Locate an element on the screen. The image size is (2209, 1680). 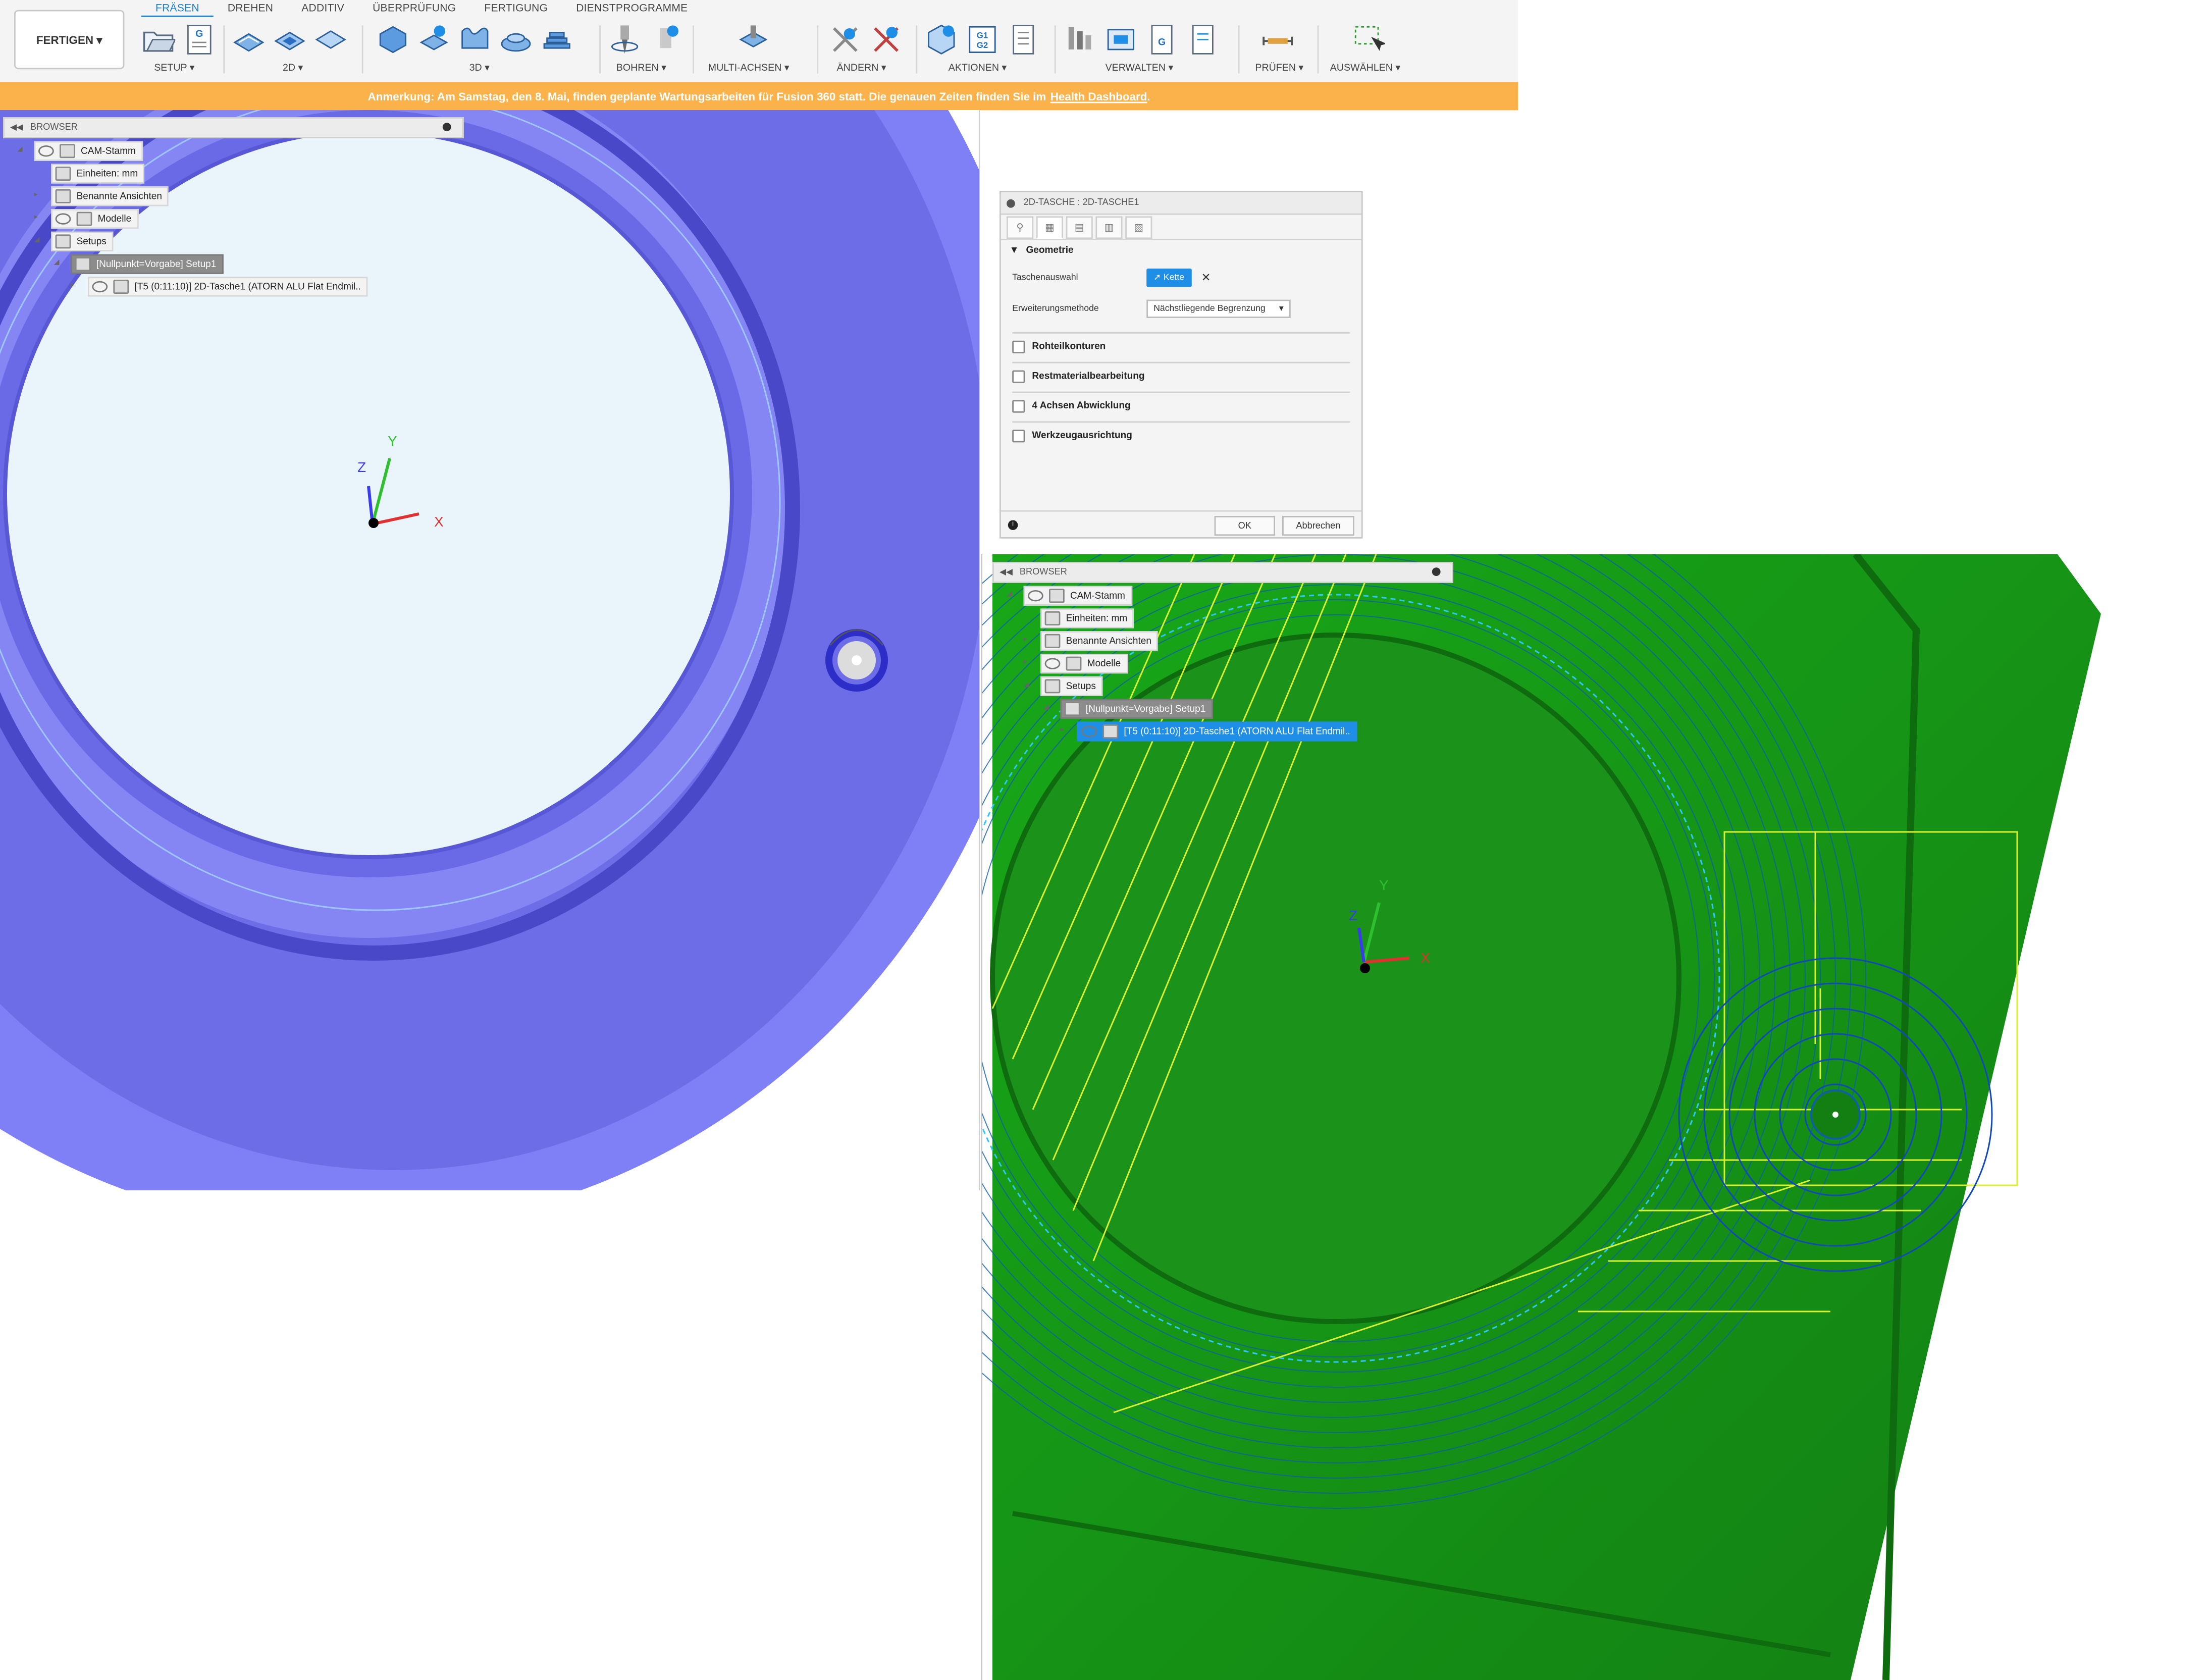
2d-face-icon is located at coordinates (331, 40).